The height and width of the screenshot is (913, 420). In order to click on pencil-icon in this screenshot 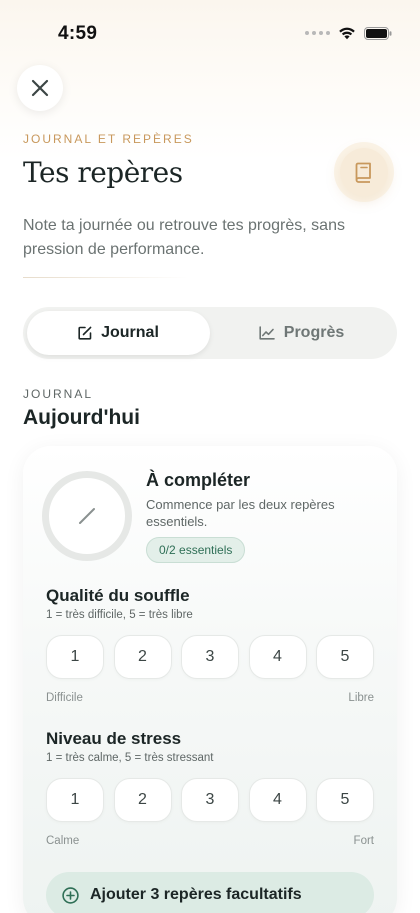, I will do `click(87, 516)`.